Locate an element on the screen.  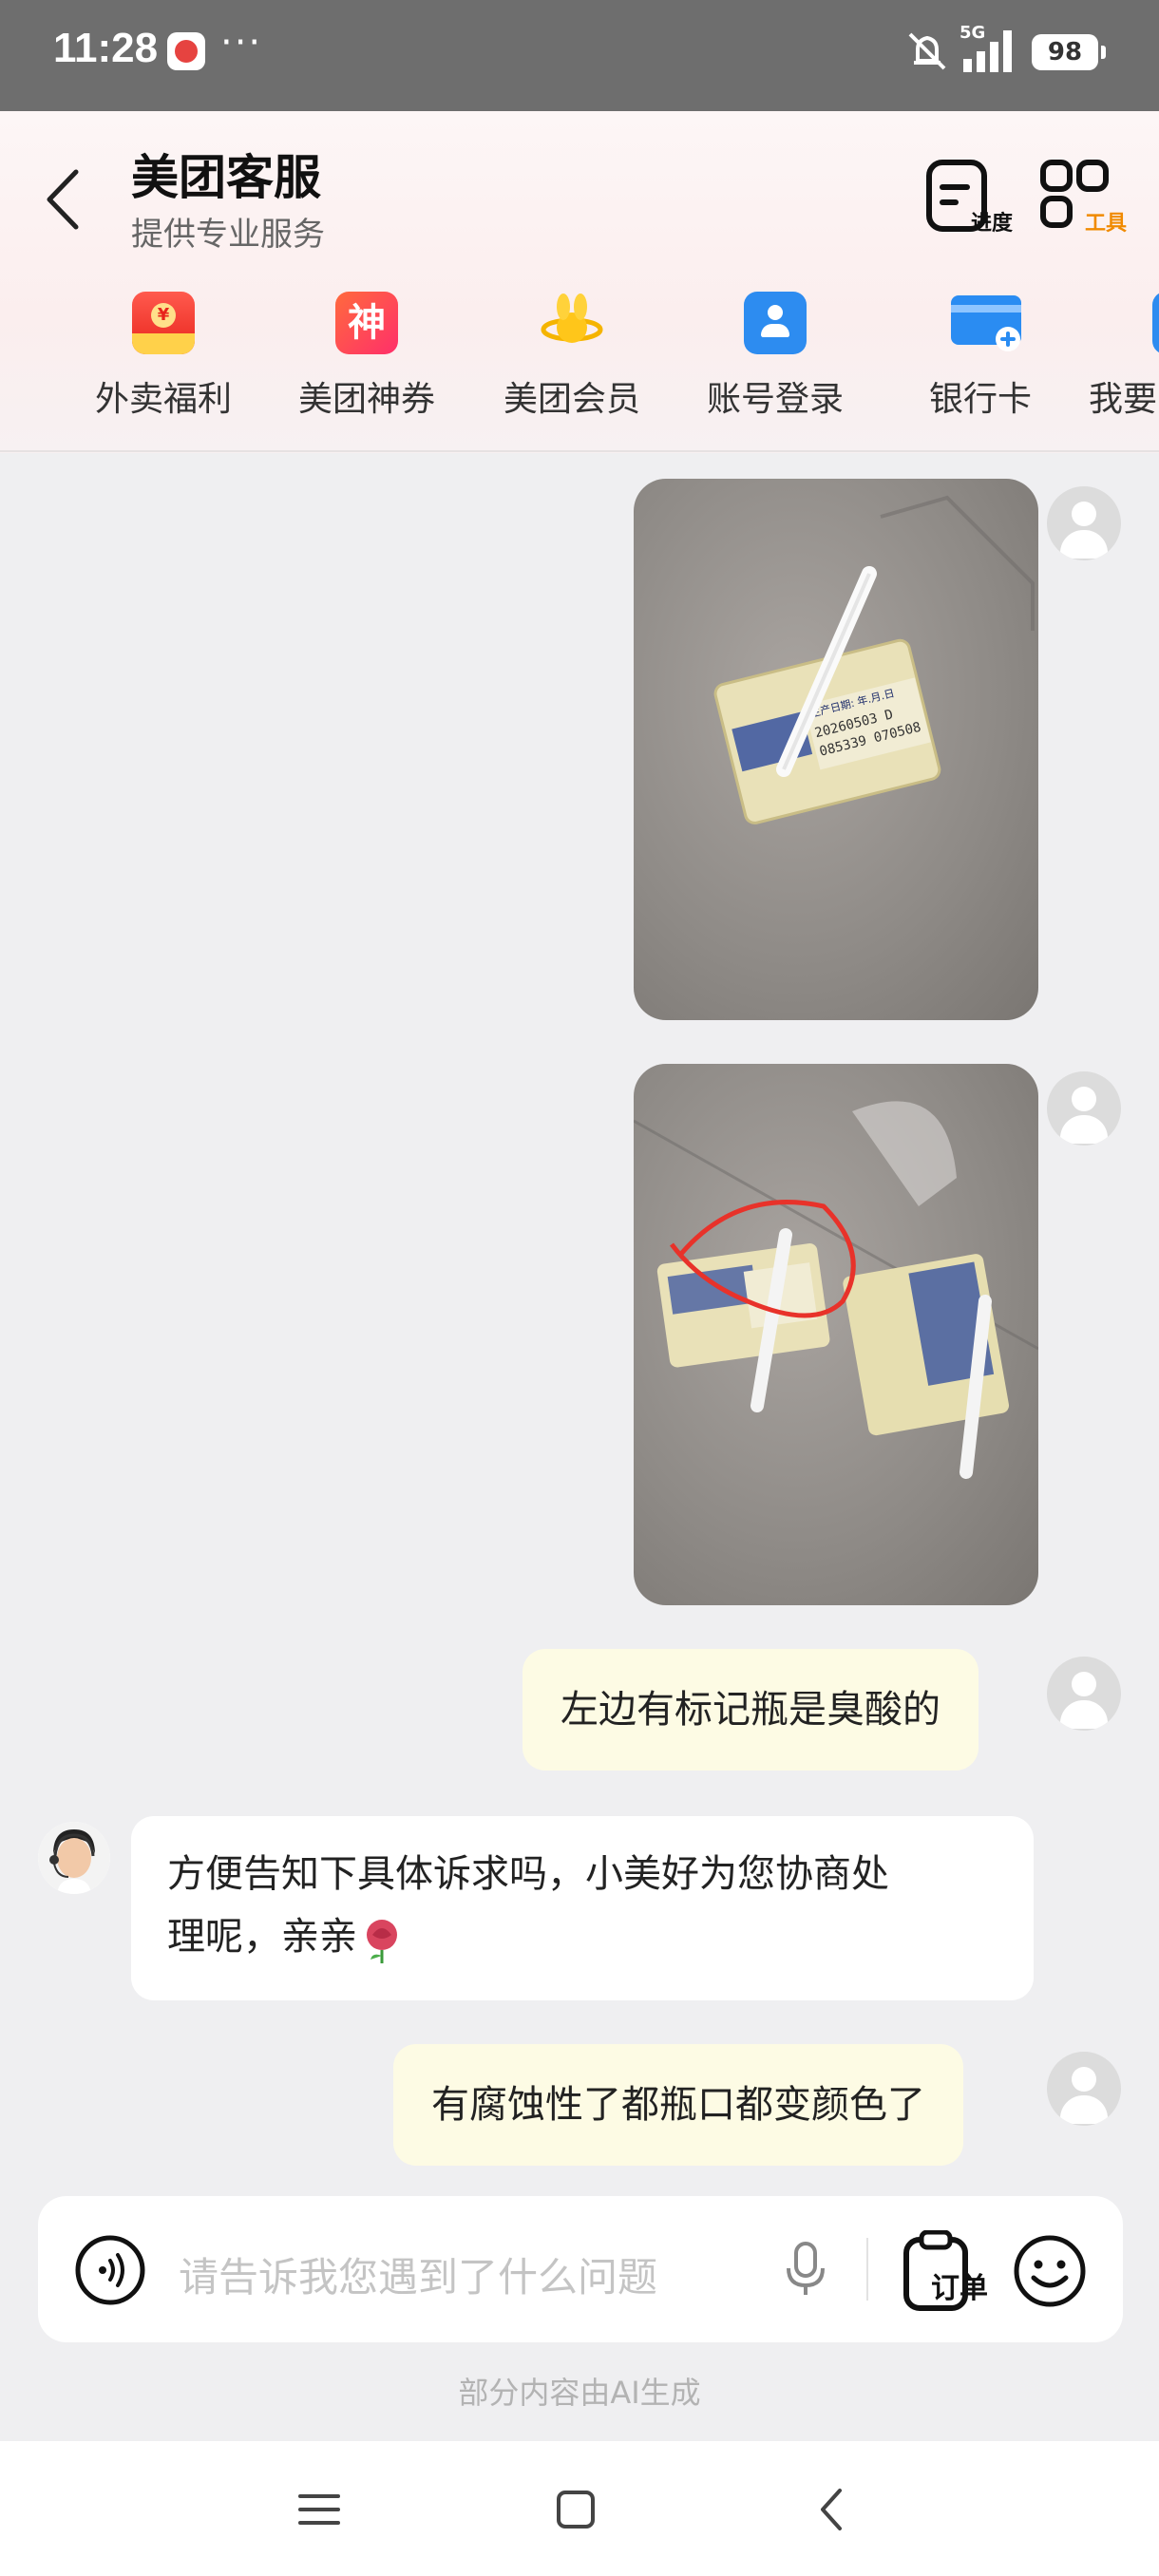
quick-item-label: 外卖福利 is located at coordinates (163, 399).